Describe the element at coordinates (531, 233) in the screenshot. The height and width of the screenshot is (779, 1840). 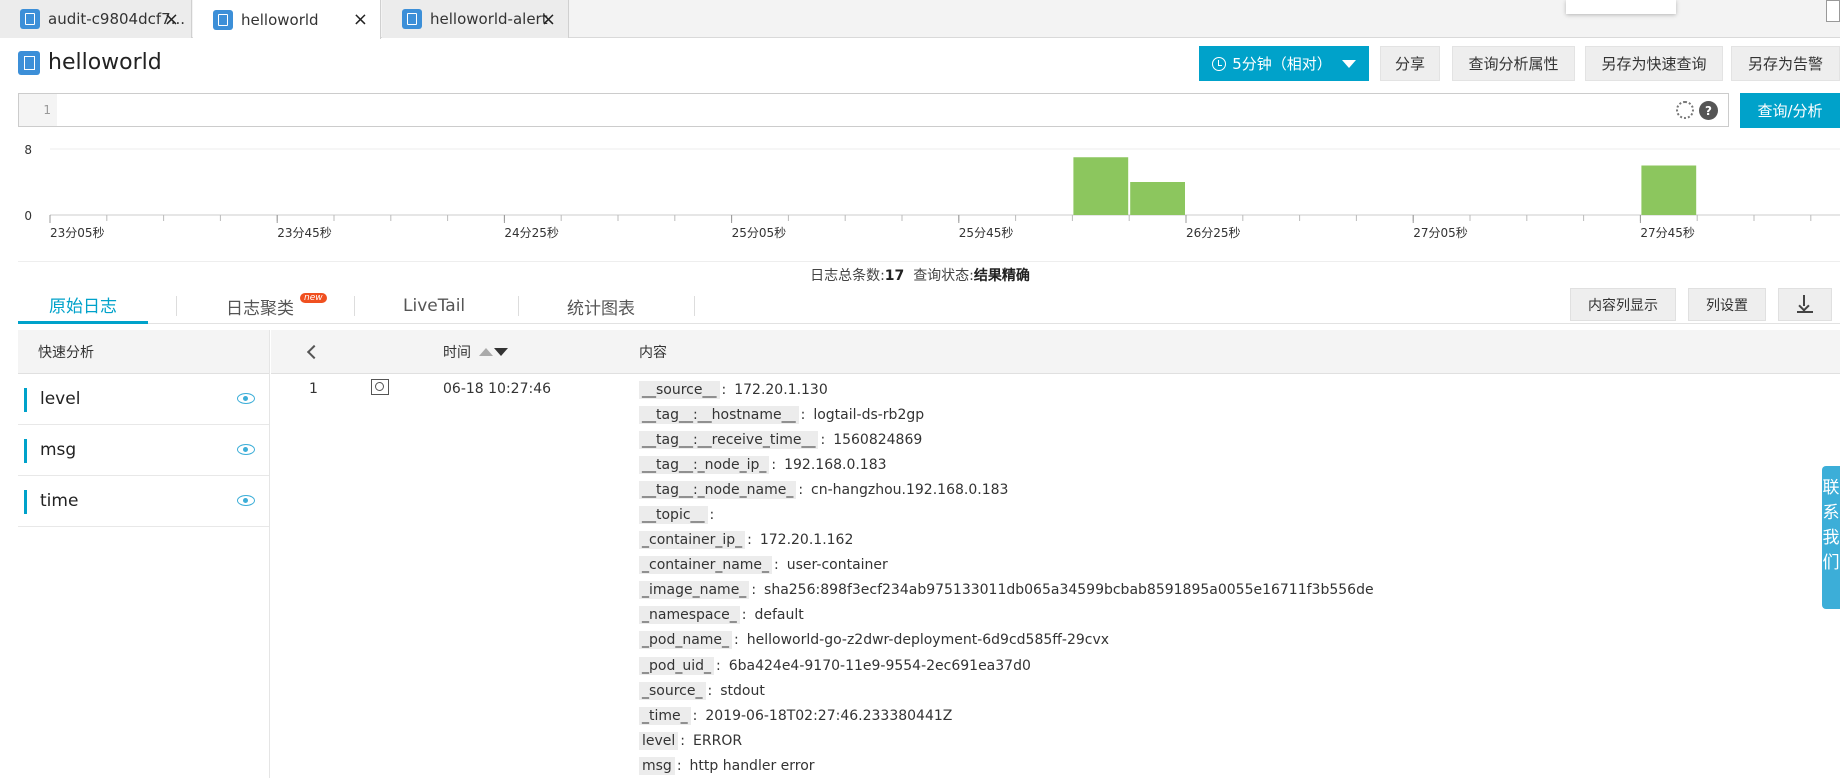
I see `x-tick-label: 24分25秒` at that location.